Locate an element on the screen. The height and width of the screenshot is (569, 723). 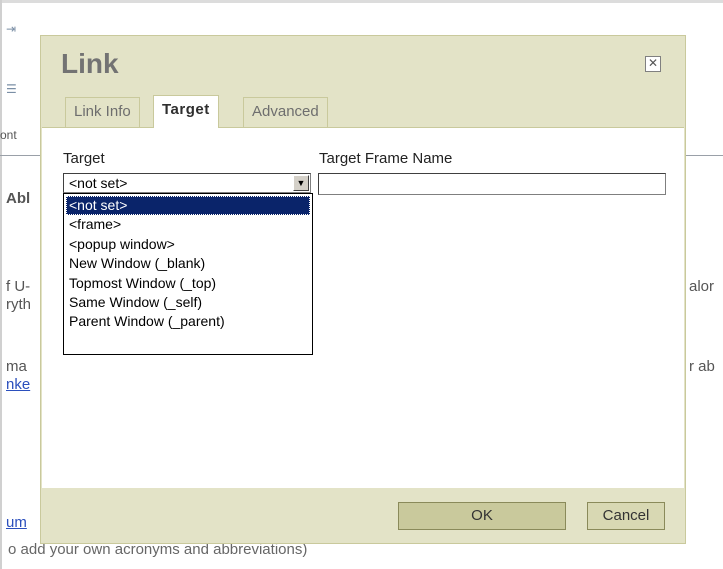
bg-link: nke is located at coordinates (18, 384).